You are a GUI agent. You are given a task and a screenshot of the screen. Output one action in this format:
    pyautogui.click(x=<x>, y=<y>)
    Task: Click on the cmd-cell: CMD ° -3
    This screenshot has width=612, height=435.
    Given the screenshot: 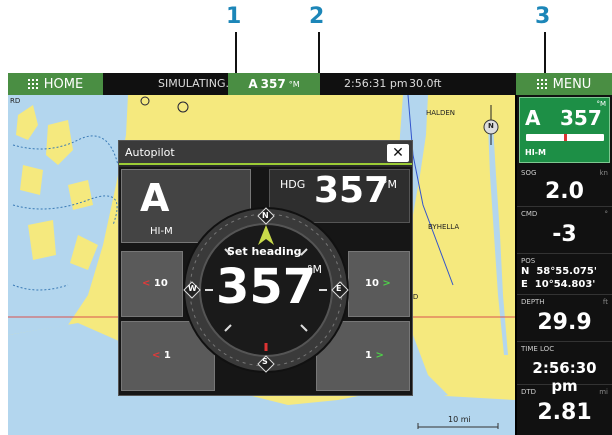 What is the action you would take?
    pyautogui.click(x=564, y=231)
    